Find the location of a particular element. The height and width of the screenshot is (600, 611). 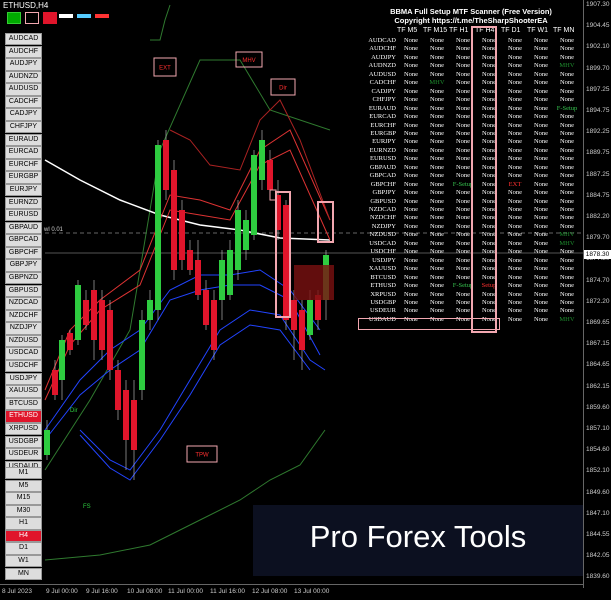

symbol-button-usdchf: USDCHF is located at coordinates (23, 366).